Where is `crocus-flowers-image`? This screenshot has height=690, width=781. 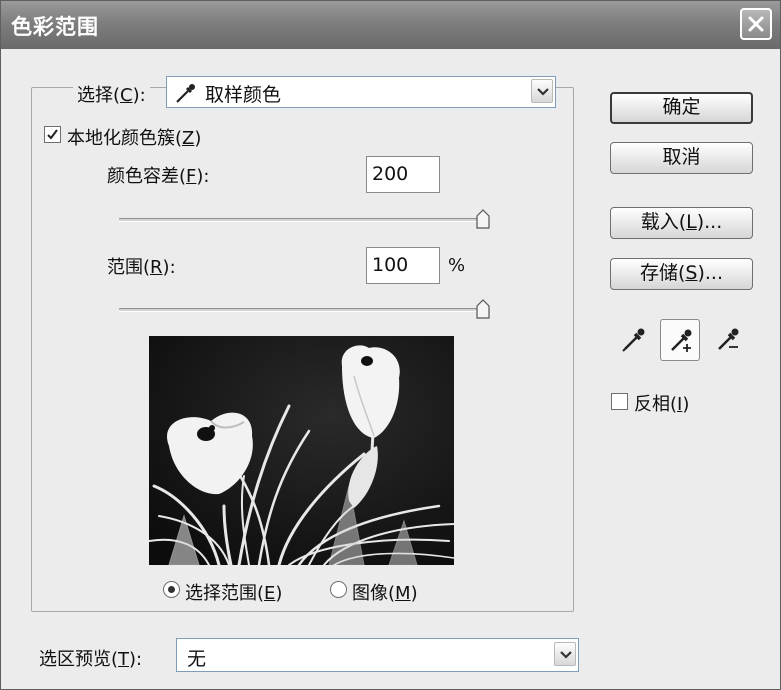 crocus-flowers-image is located at coordinates (301, 450).